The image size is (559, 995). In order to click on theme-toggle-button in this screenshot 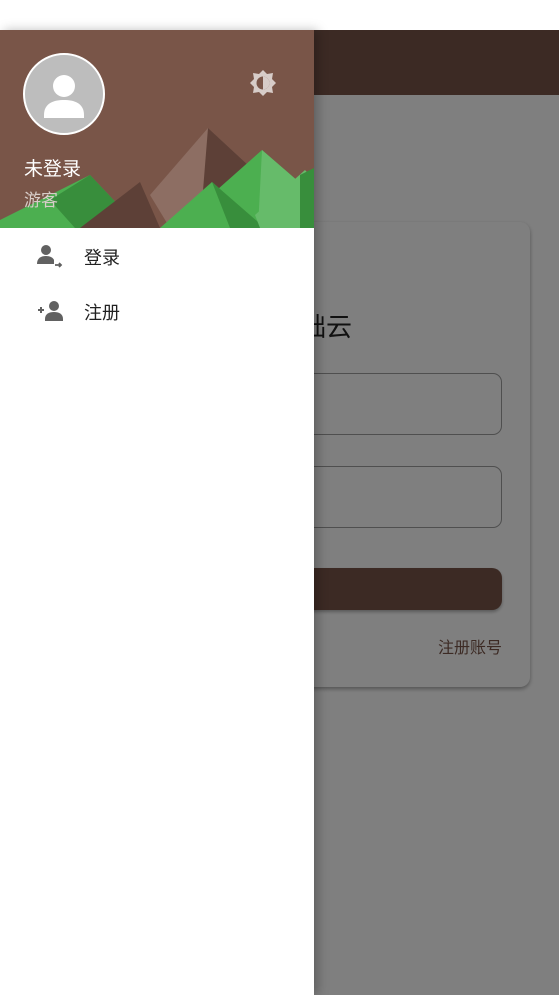, I will do `click(263, 83)`.